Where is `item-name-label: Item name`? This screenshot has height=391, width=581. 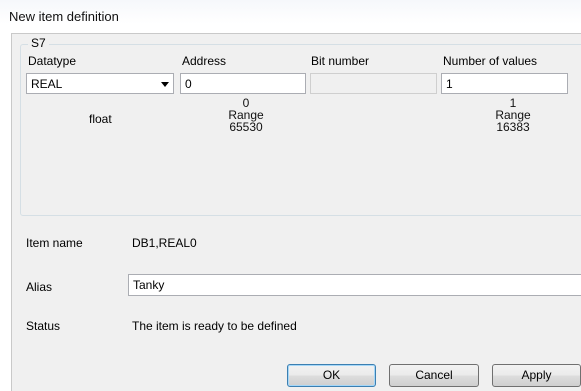
item-name-label: Item name is located at coordinates (54, 243).